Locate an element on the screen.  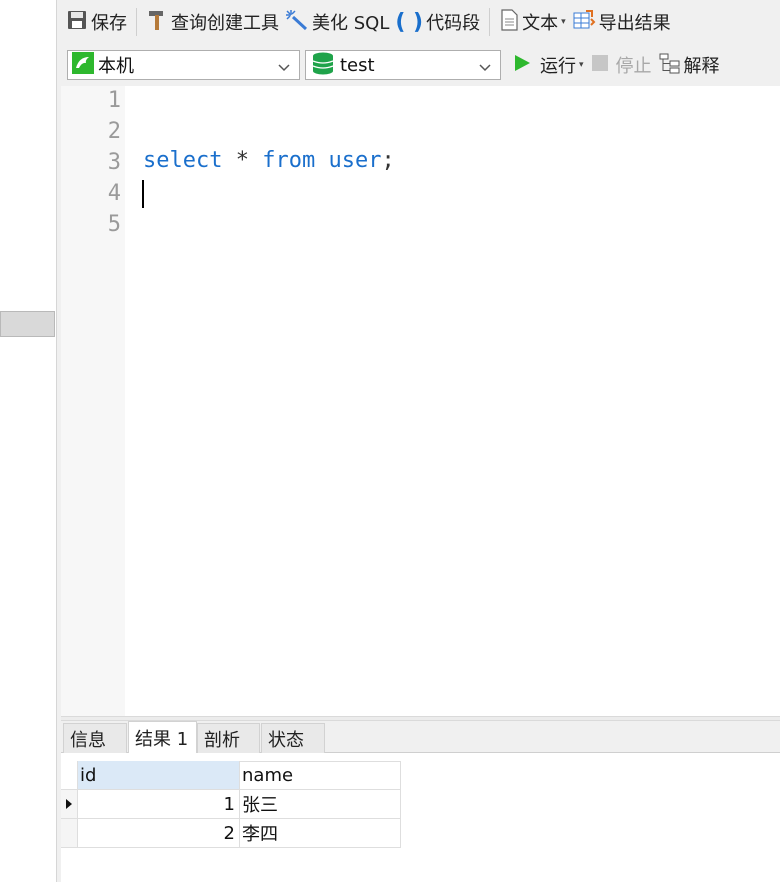
line-number: 4 is located at coordinates (114, 193).